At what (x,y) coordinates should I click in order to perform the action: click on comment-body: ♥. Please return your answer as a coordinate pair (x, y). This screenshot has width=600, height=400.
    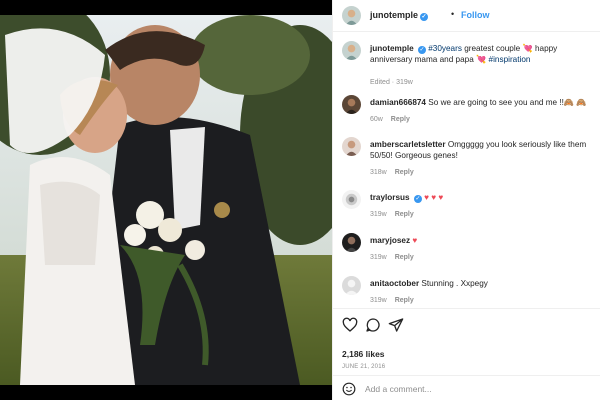
    Looking at the image, I should click on (415, 240).